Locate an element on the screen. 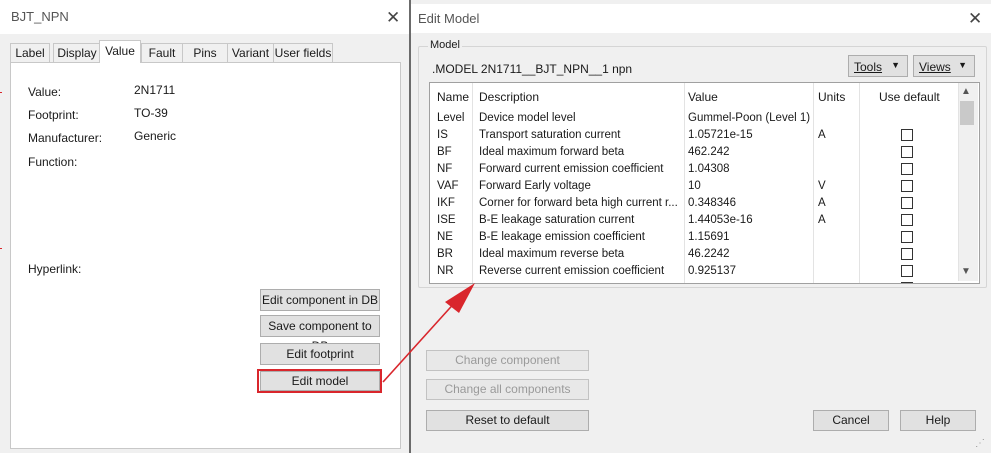 This screenshot has height=453, width=991. tab-value: Value is located at coordinates (120, 51).